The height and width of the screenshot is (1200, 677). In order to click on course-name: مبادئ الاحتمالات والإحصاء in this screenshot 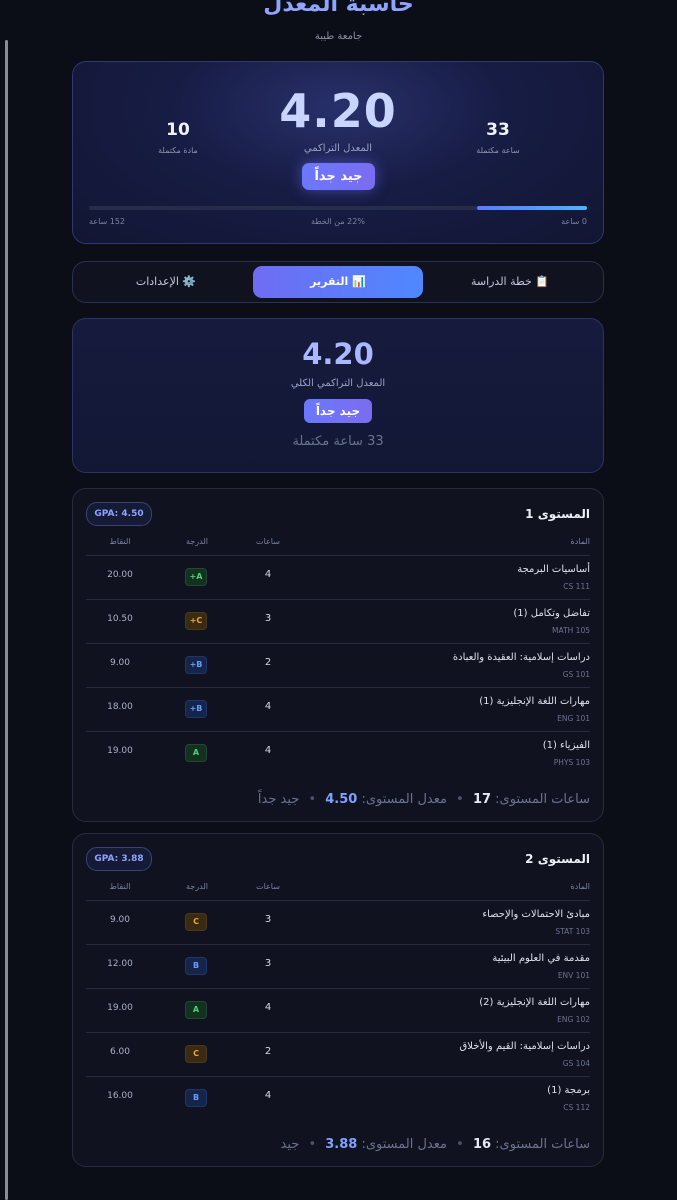, I will do `click(536, 914)`.